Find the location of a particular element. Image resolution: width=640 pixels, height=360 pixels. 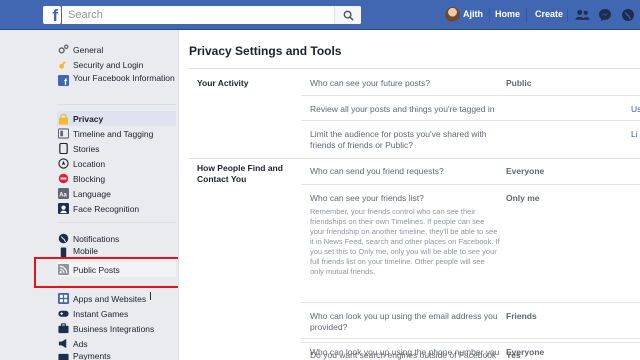

sidebar-item-timeline-and-tagging: Timeline and Tagging is located at coordinates (116, 133).